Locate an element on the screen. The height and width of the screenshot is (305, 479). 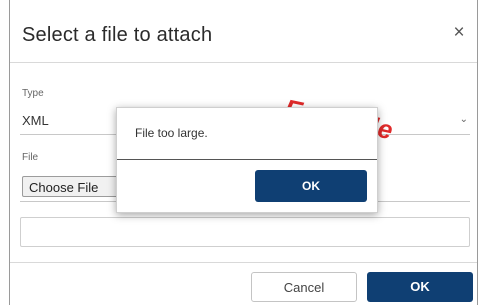
alert-message: File too large. is located at coordinates (171, 133).